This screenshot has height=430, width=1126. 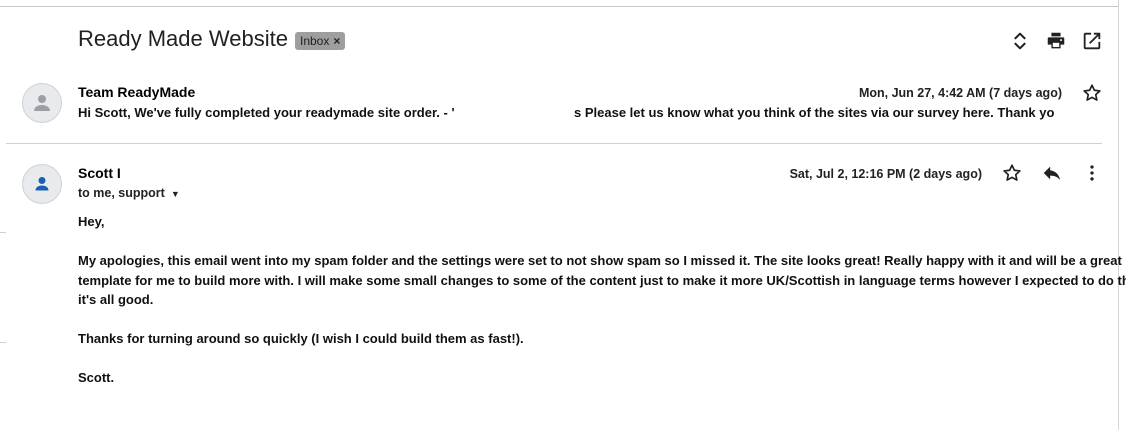 What do you see at coordinates (885, 174) in the screenshot?
I see `message-date: Sat, Jul 2, 12:16 PM (2 days ago)` at bounding box center [885, 174].